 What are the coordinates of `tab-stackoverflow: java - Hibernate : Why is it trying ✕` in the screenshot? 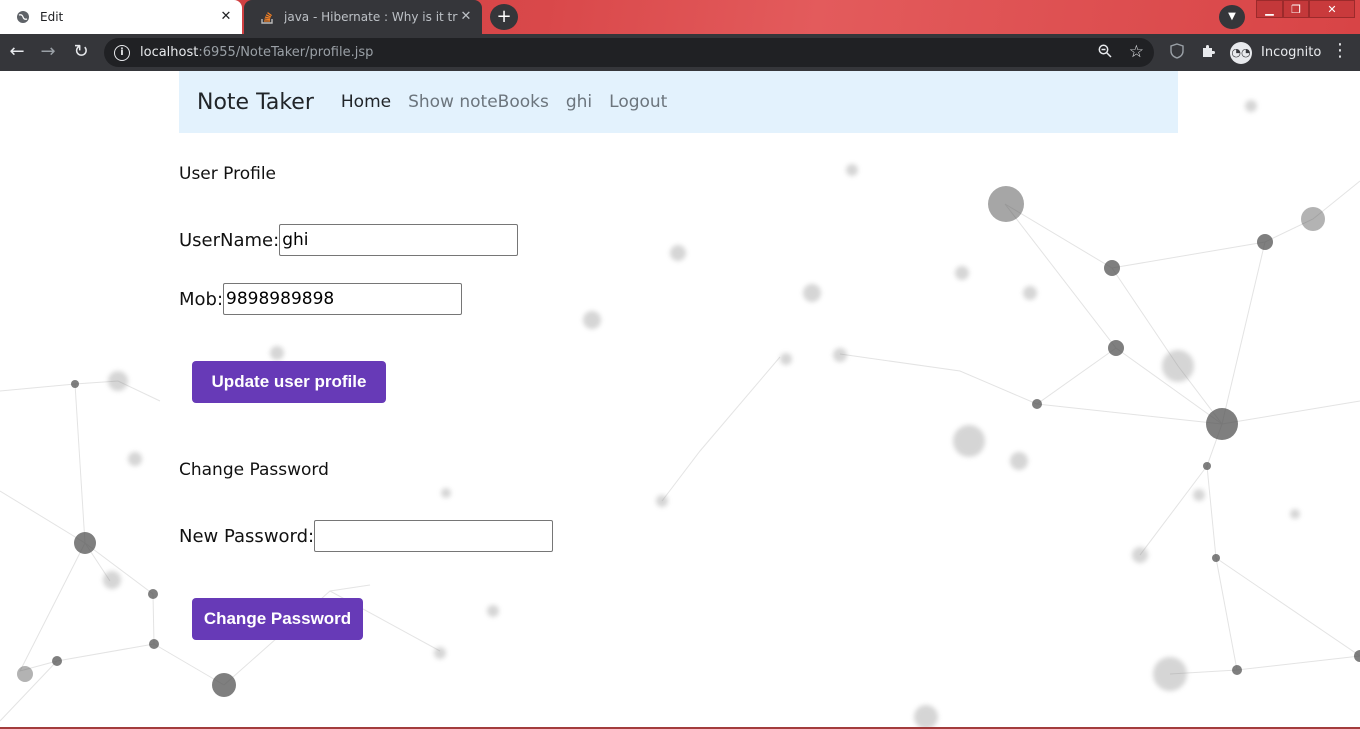 It's located at (363, 17).